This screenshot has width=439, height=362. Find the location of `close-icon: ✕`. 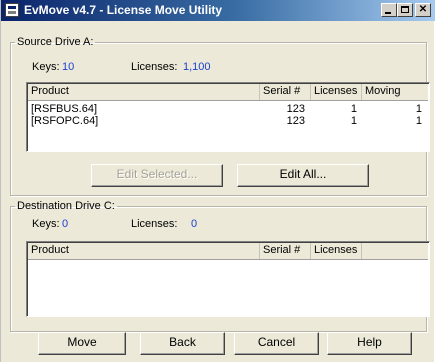

close-icon: ✕ is located at coordinates (423, 9).